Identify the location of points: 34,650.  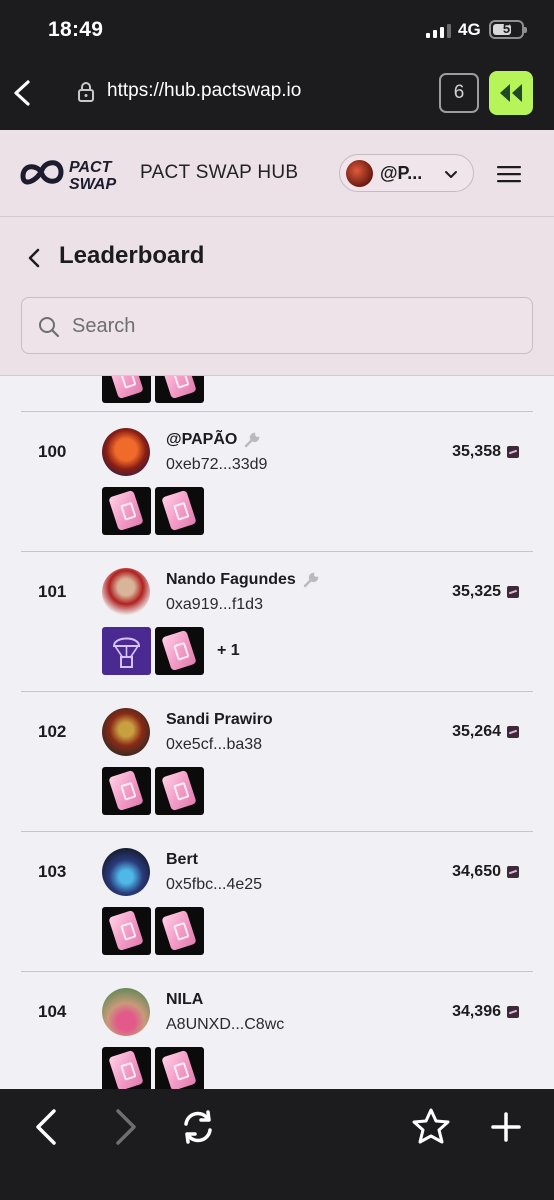
(485, 872).